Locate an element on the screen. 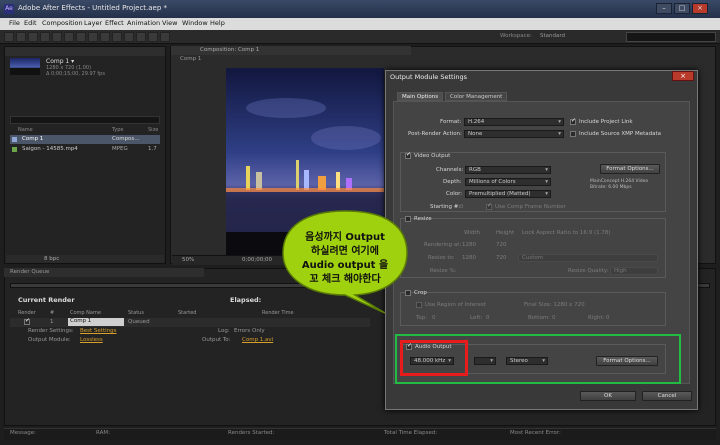  include-project-link-checkbox is located at coordinates (573, 121).